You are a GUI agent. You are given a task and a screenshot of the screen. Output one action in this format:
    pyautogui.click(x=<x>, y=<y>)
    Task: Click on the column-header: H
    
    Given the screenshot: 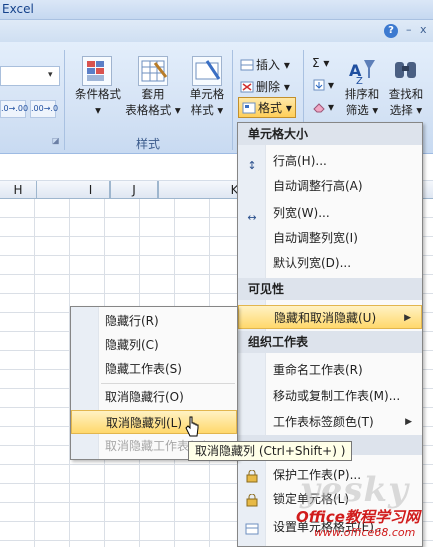 What is the action you would take?
    pyautogui.click(x=18, y=190)
    